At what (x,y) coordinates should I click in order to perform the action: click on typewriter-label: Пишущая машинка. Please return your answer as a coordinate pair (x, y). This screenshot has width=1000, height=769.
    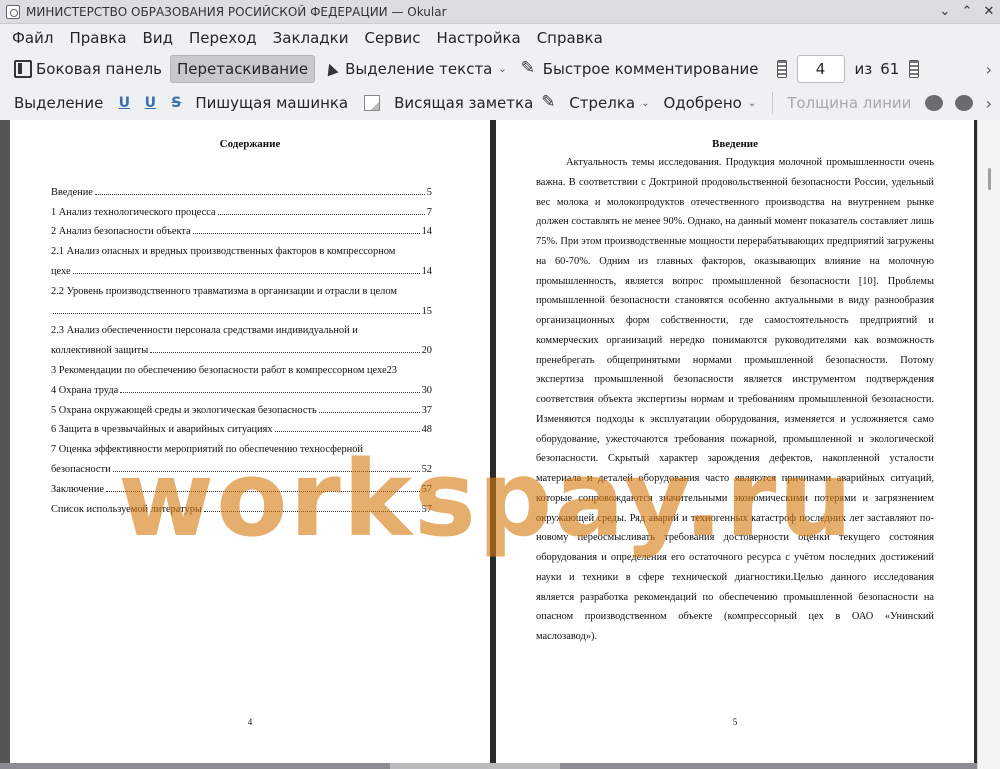
    Looking at the image, I should click on (272, 103).